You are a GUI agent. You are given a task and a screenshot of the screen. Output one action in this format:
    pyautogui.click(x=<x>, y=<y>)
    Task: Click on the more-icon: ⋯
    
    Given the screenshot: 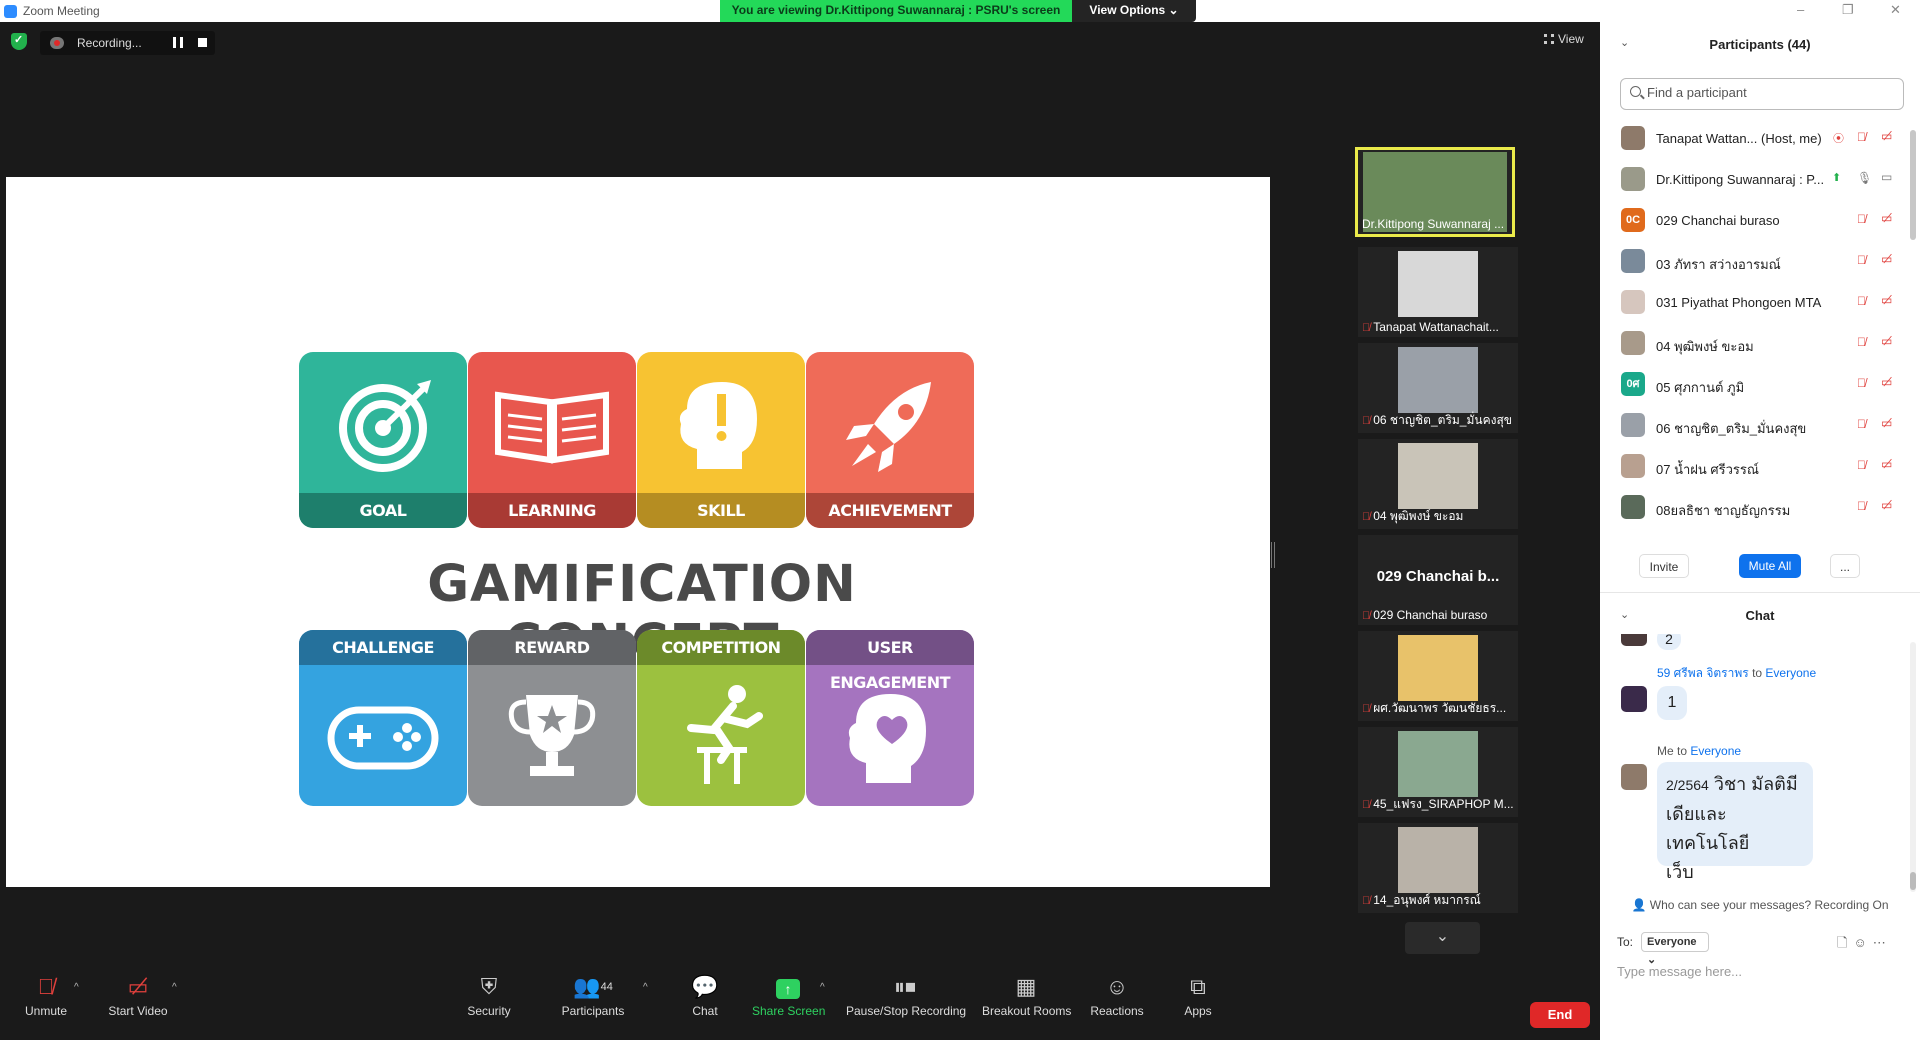 What is the action you would take?
    pyautogui.click(x=1882, y=942)
    